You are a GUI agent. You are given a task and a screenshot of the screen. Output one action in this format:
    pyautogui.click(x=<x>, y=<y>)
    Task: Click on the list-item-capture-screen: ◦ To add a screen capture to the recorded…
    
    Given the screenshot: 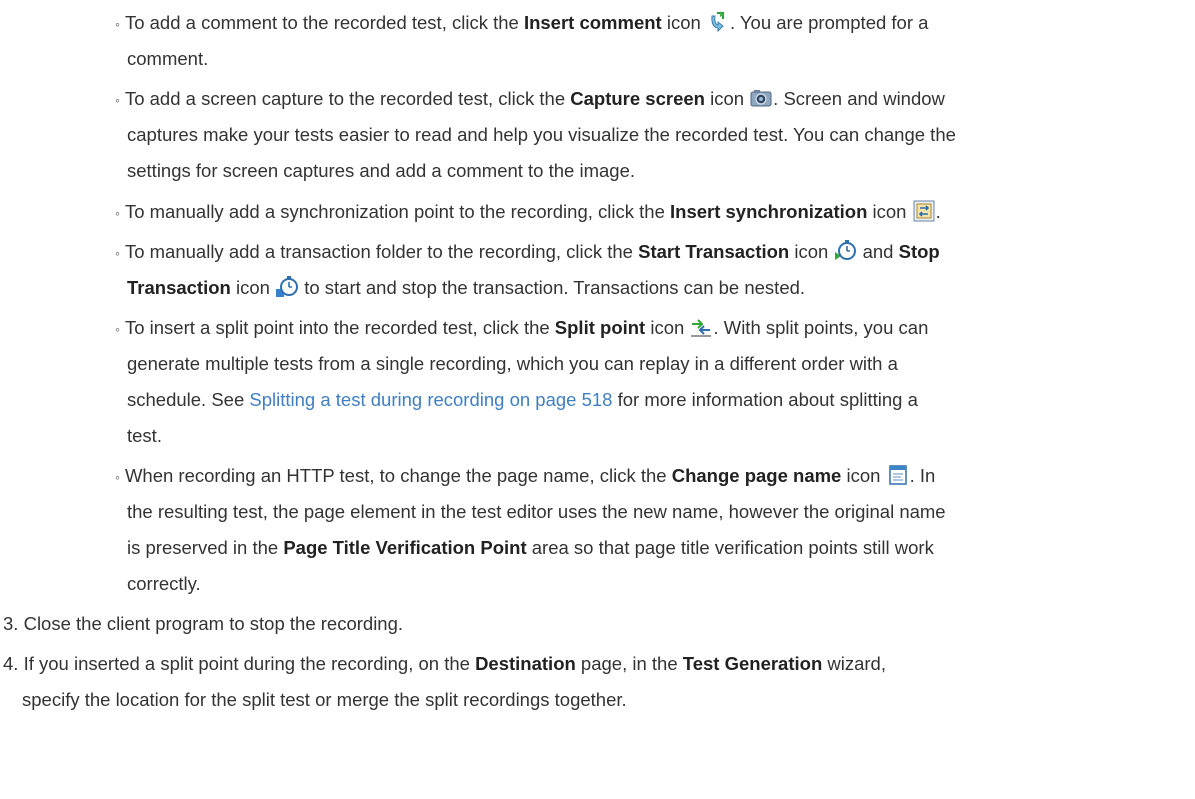 What is the action you would take?
    pyautogui.click(x=530, y=98)
    